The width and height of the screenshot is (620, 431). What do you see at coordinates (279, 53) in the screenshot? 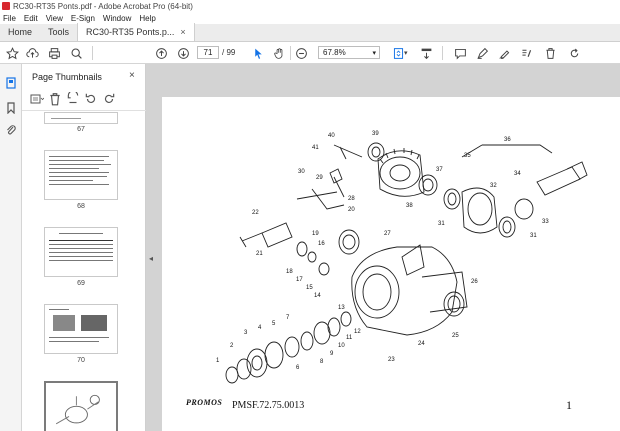
I see `hand-tool-icon` at bounding box center [279, 53].